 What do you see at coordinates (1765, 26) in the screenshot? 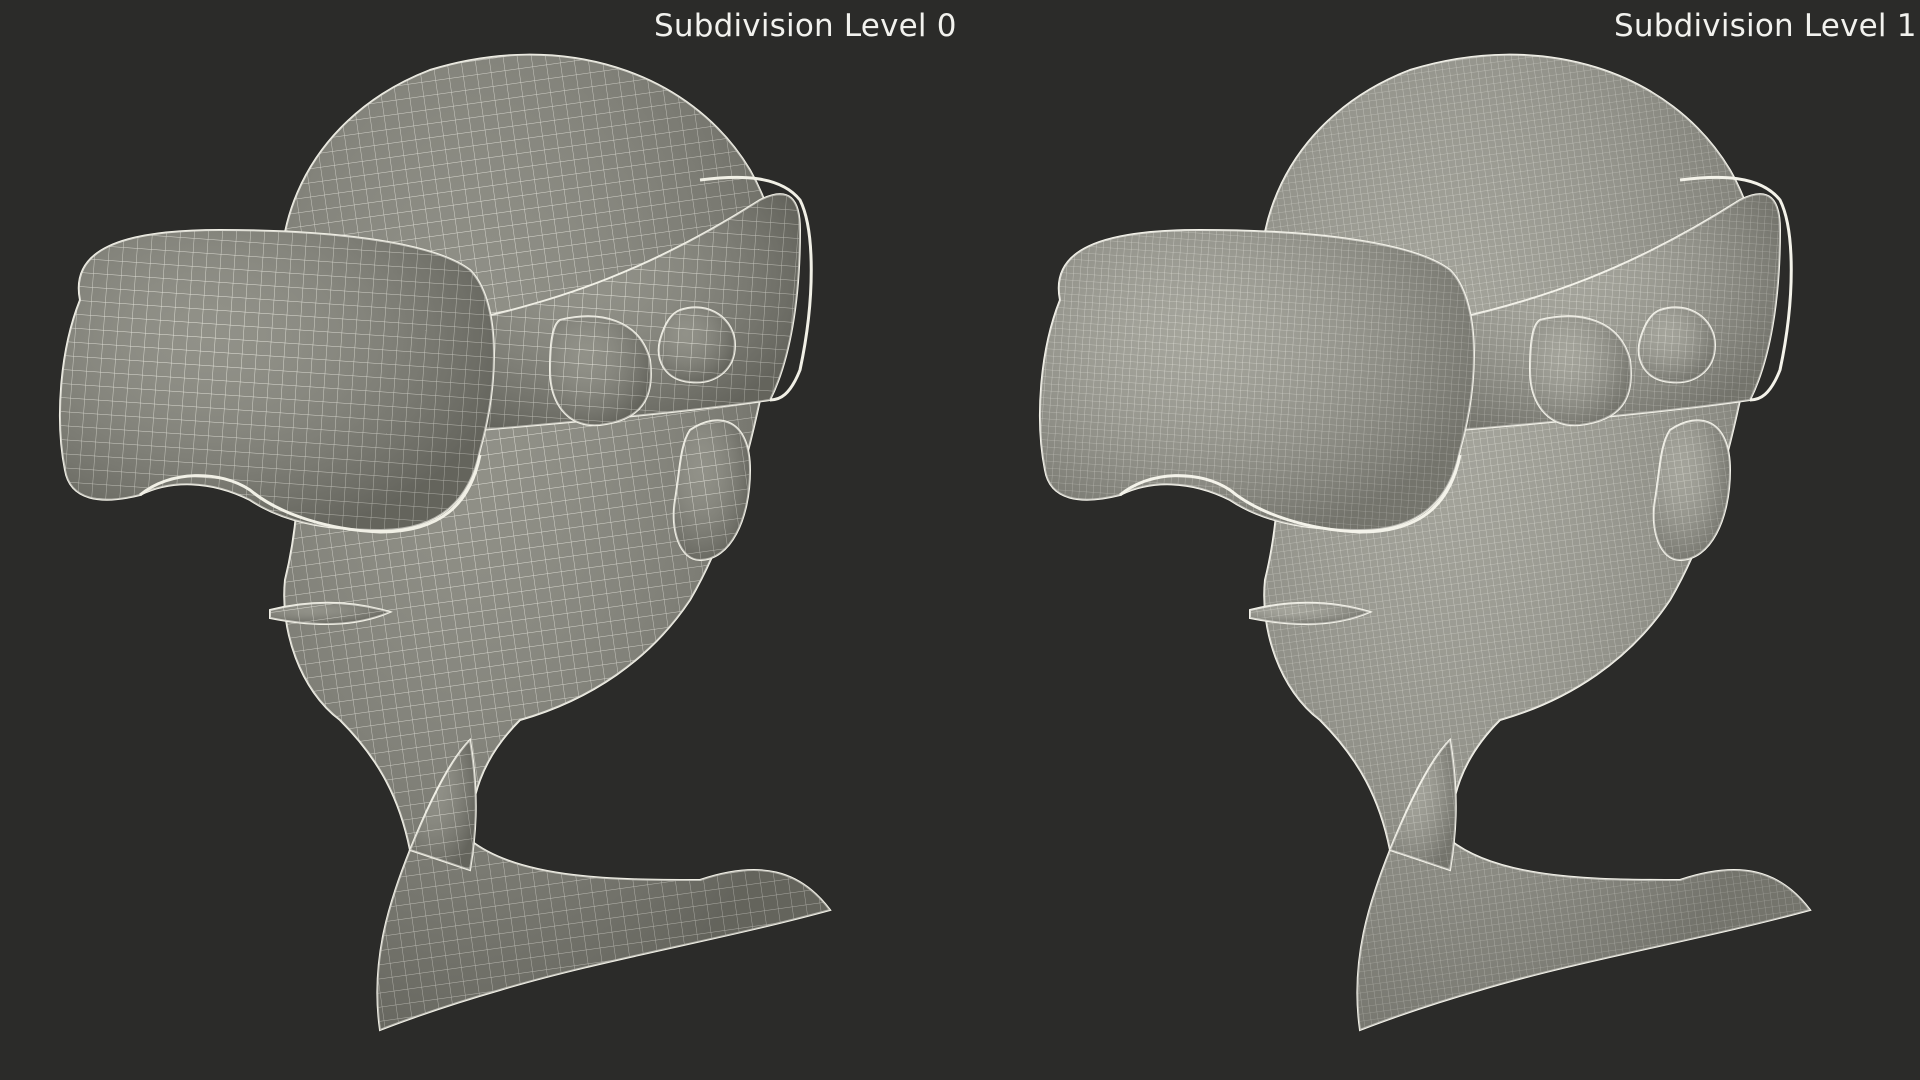
I see `panel-label-level-1: Subdivision Level 1` at bounding box center [1765, 26].